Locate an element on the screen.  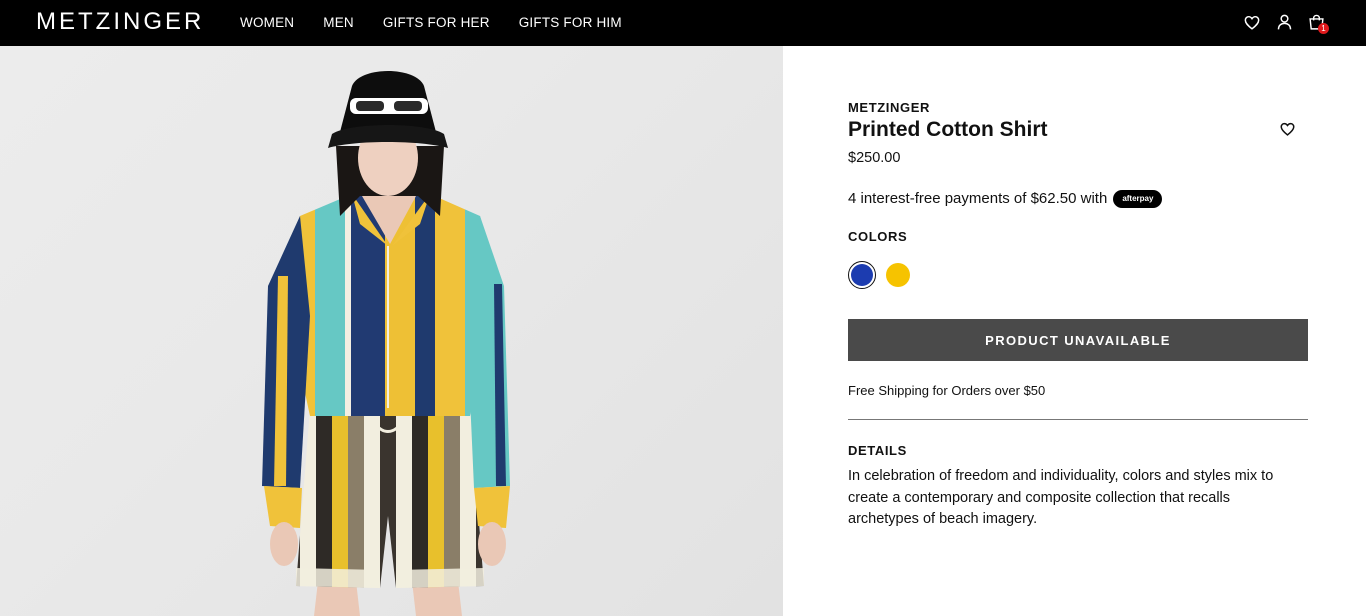
cart-icon: 1 is located at coordinates (1317, 23).